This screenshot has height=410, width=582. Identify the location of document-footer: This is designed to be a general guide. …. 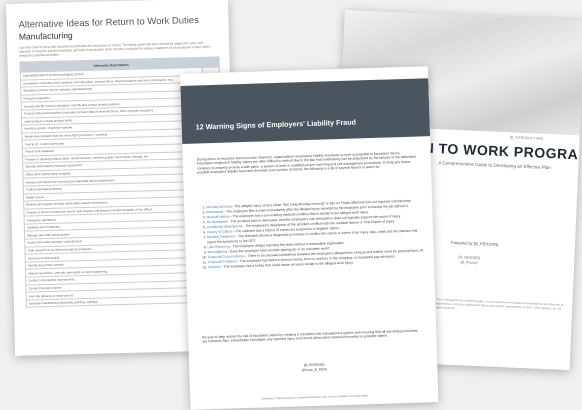
(500, 304).